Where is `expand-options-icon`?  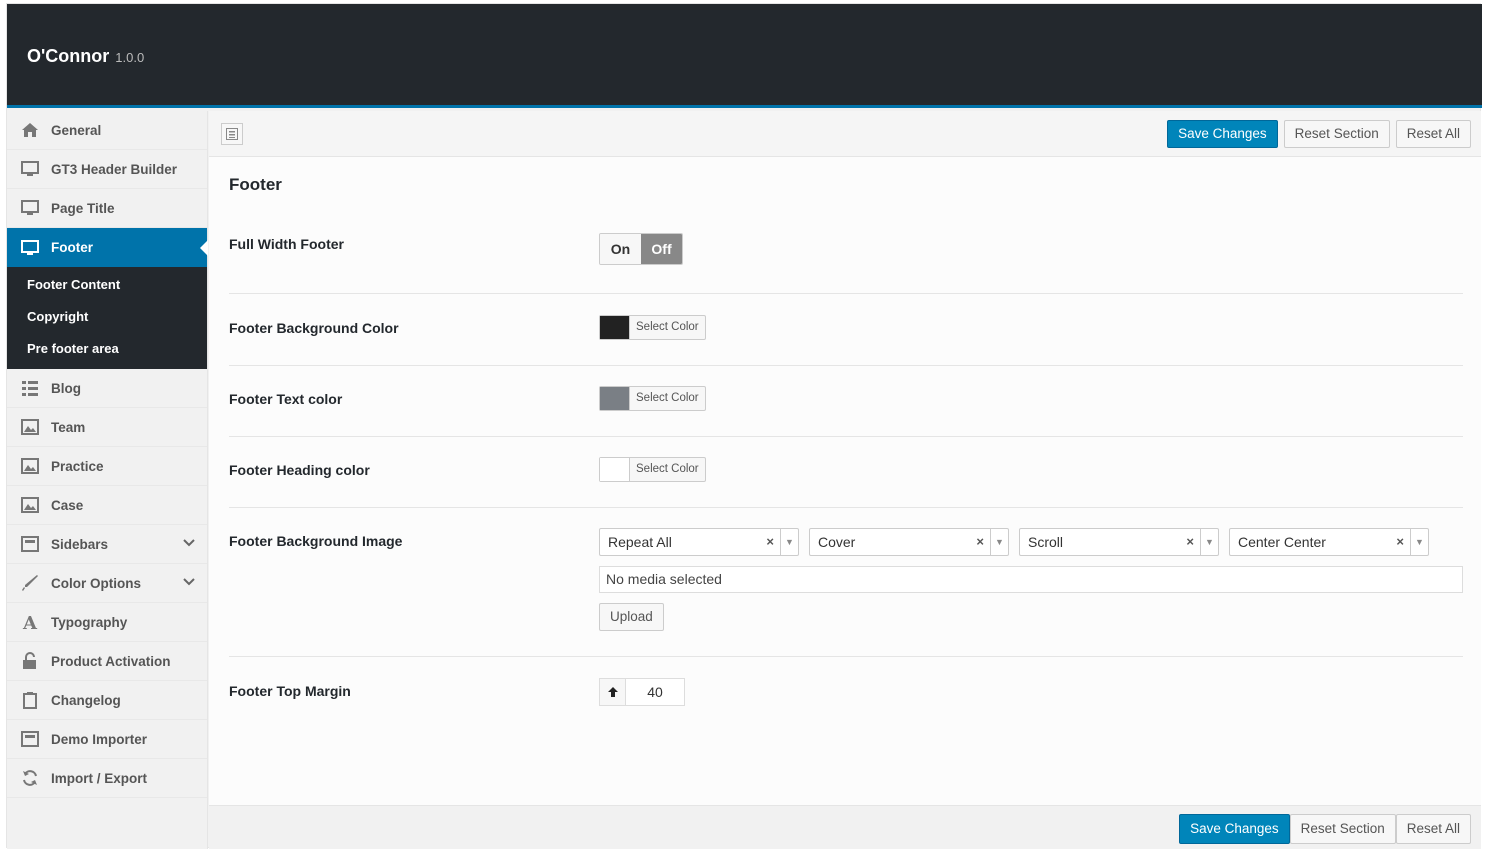
expand-options-icon is located at coordinates (232, 134).